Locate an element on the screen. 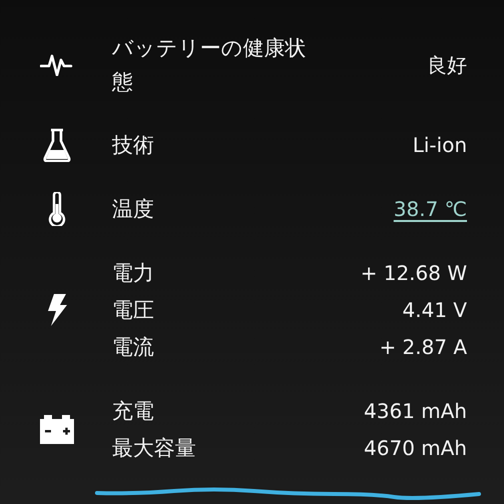 The height and width of the screenshot is (504, 504). thermometer-icon is located at coordinates (57, 209).